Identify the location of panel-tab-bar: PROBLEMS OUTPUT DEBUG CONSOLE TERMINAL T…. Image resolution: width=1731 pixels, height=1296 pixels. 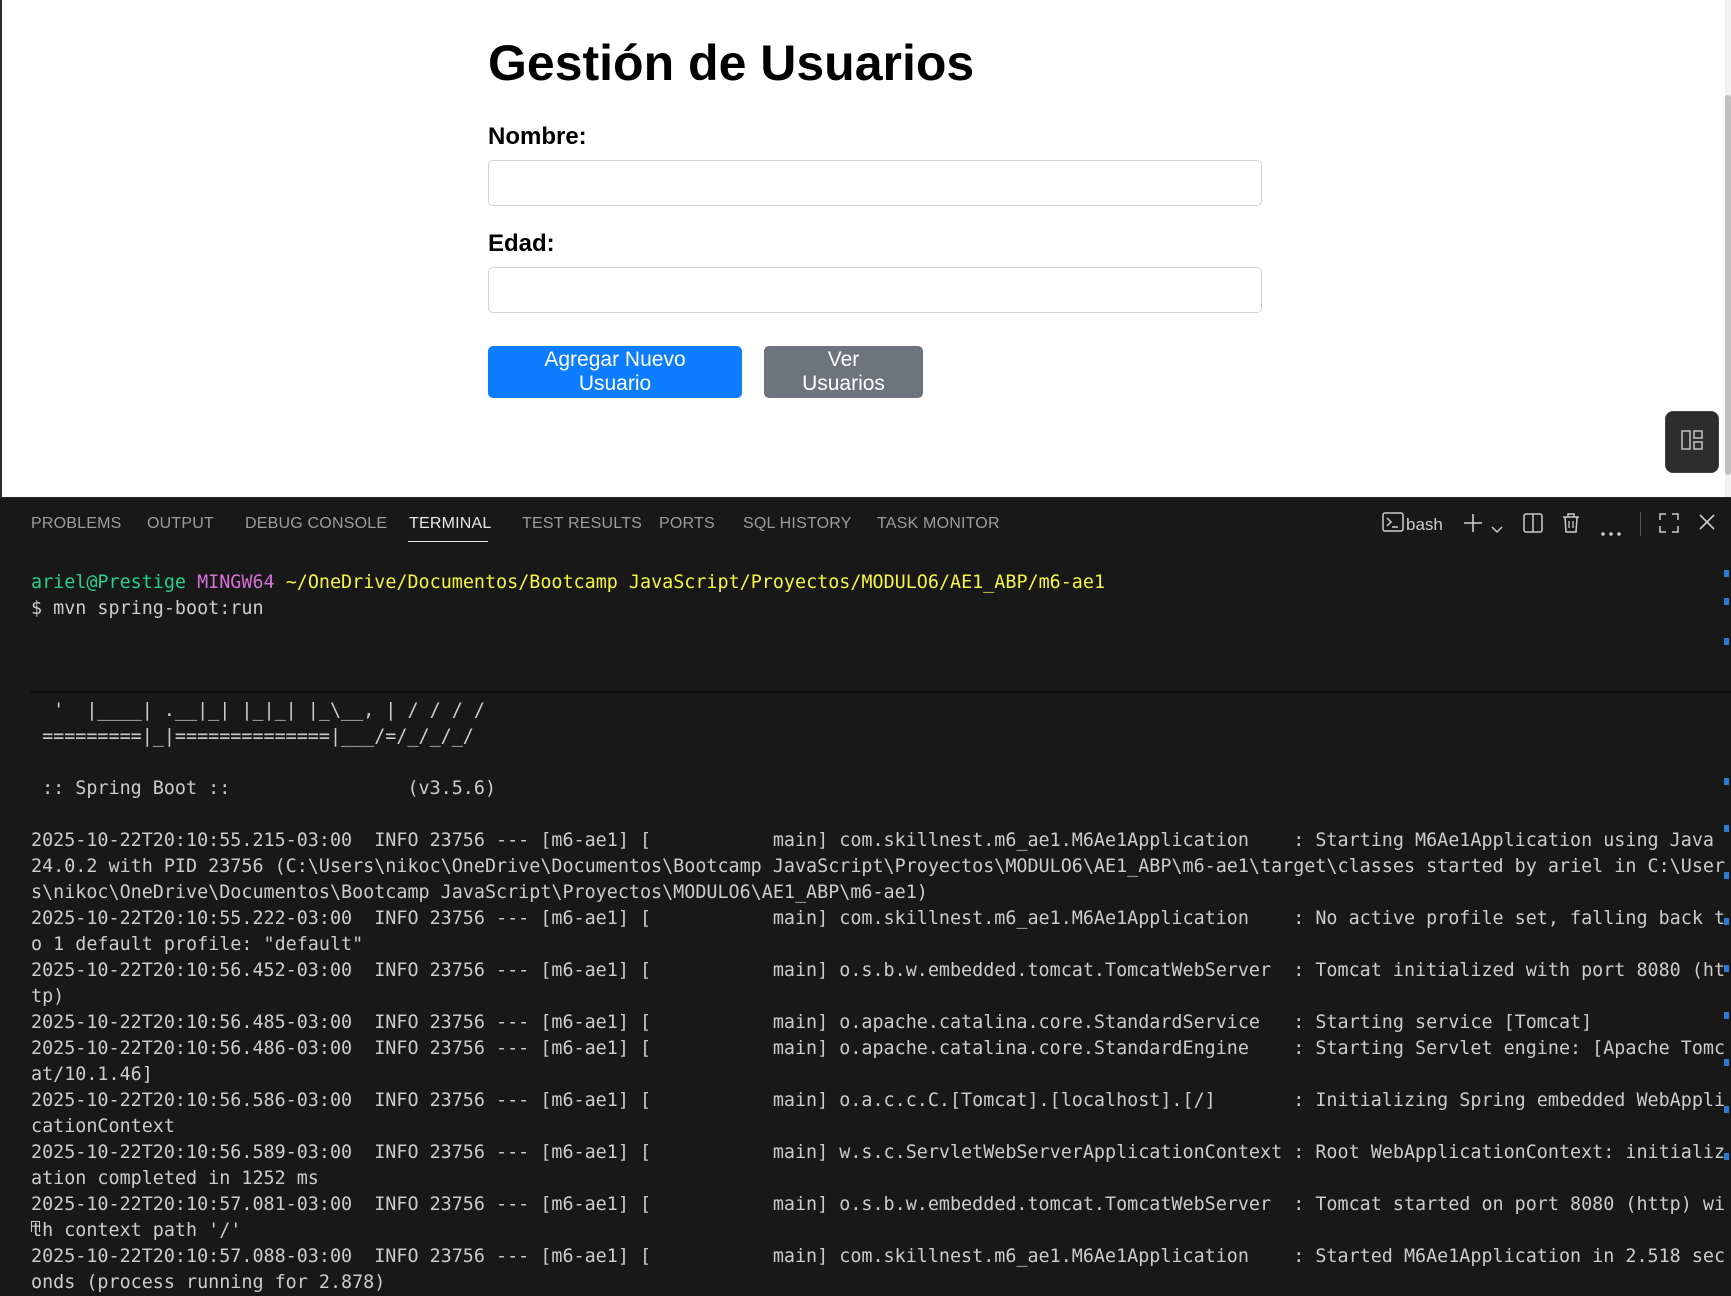
(865, 524).